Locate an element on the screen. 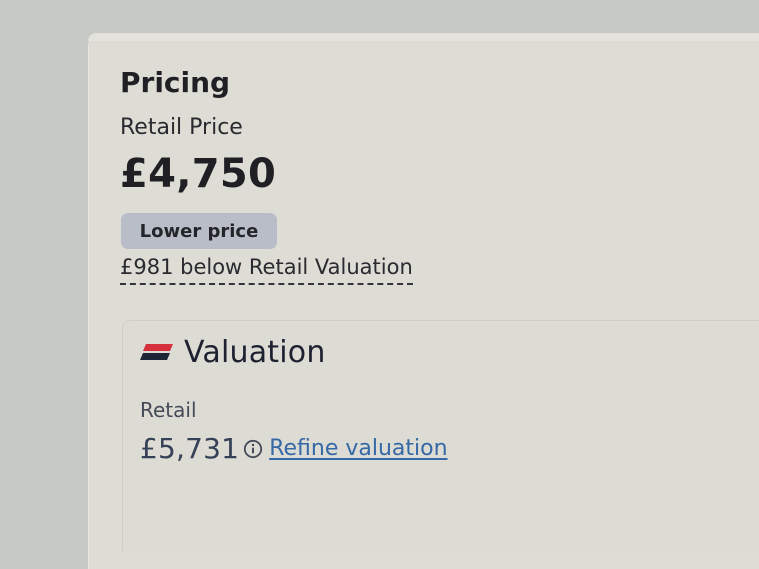 The height and width of the screenshot is (569, 759). valuation-retail-value: £5,731 is located at coordinates (190, 448).